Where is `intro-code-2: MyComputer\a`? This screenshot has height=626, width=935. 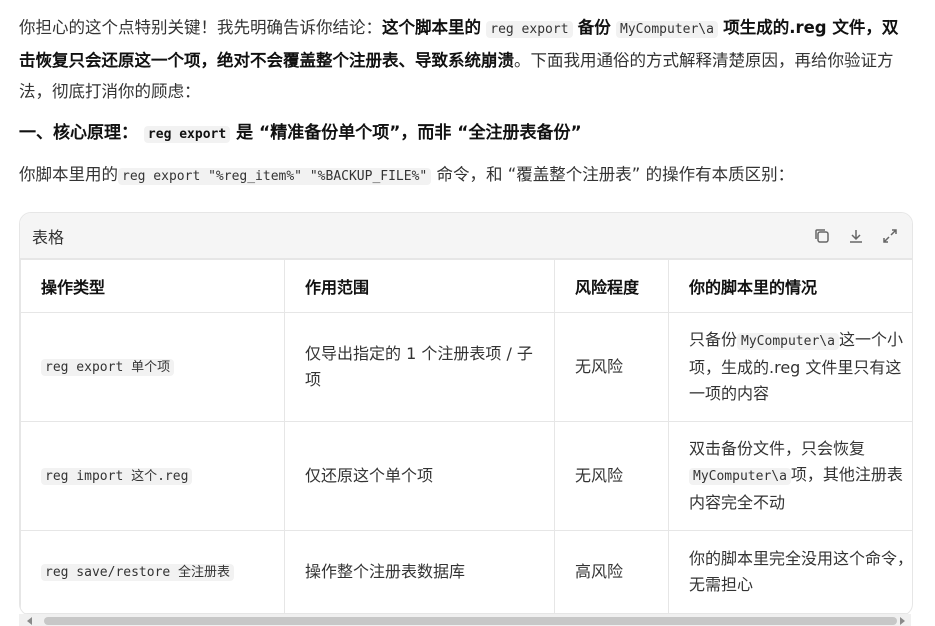 intro-code-2: MyComputer\a is located at coordinates (667, 29).